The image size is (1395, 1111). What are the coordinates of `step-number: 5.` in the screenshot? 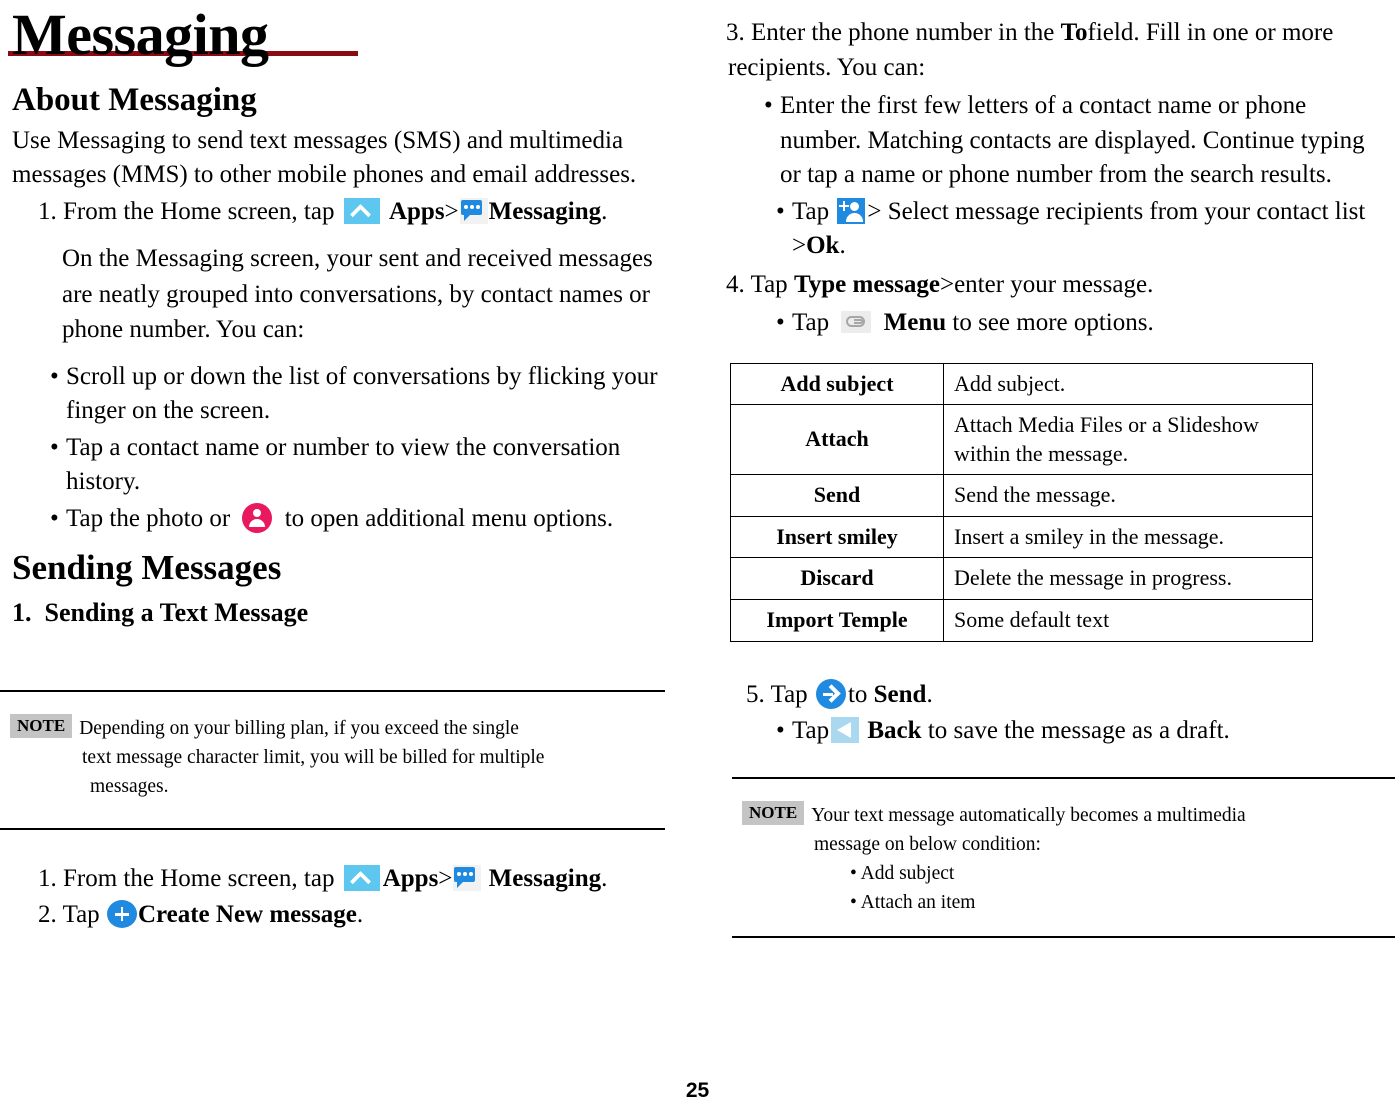 It's located at (755, 694).